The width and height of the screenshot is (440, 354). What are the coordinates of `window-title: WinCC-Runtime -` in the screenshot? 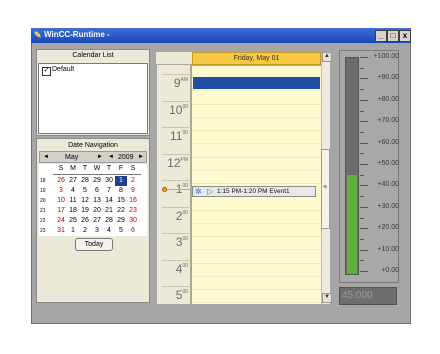 It's located at (77, 34).